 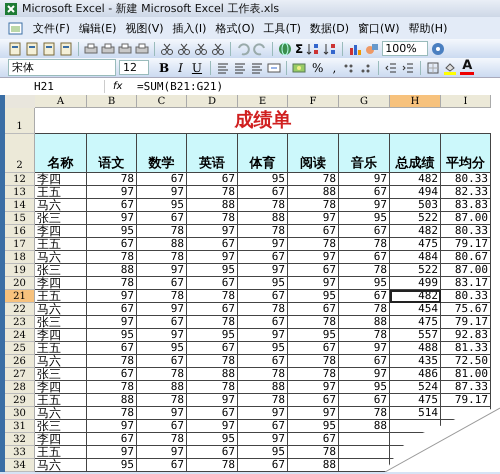 I want to click on table-cell: 张三, so click(x=61, y=270).